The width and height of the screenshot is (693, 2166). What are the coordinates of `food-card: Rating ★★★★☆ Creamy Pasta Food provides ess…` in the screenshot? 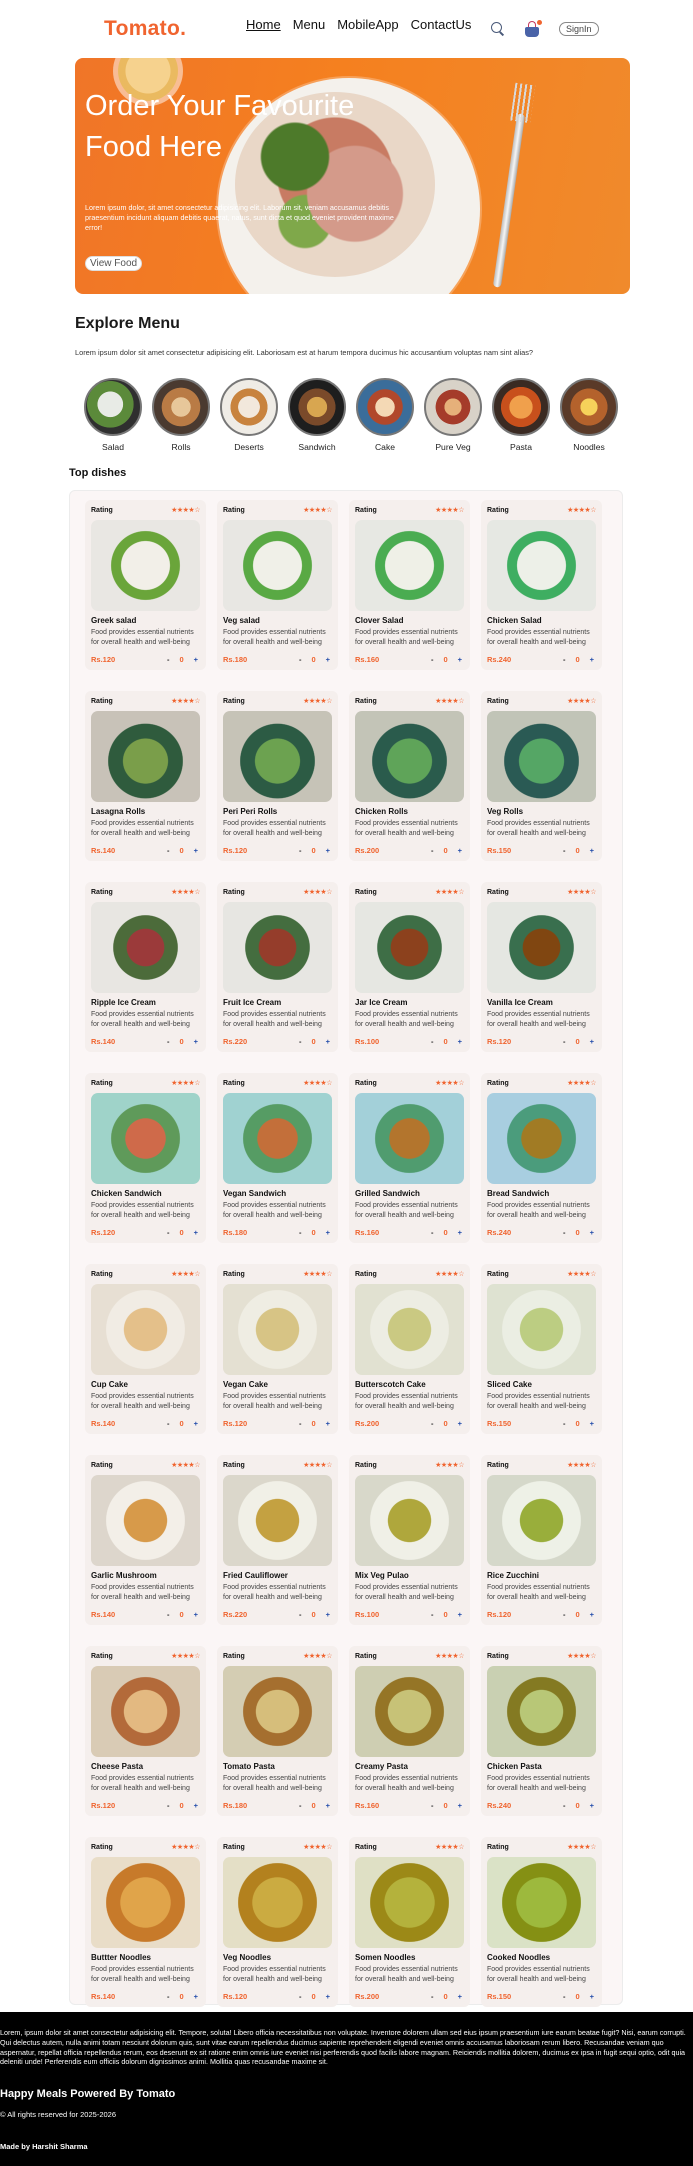 It's located at (409, 1731).